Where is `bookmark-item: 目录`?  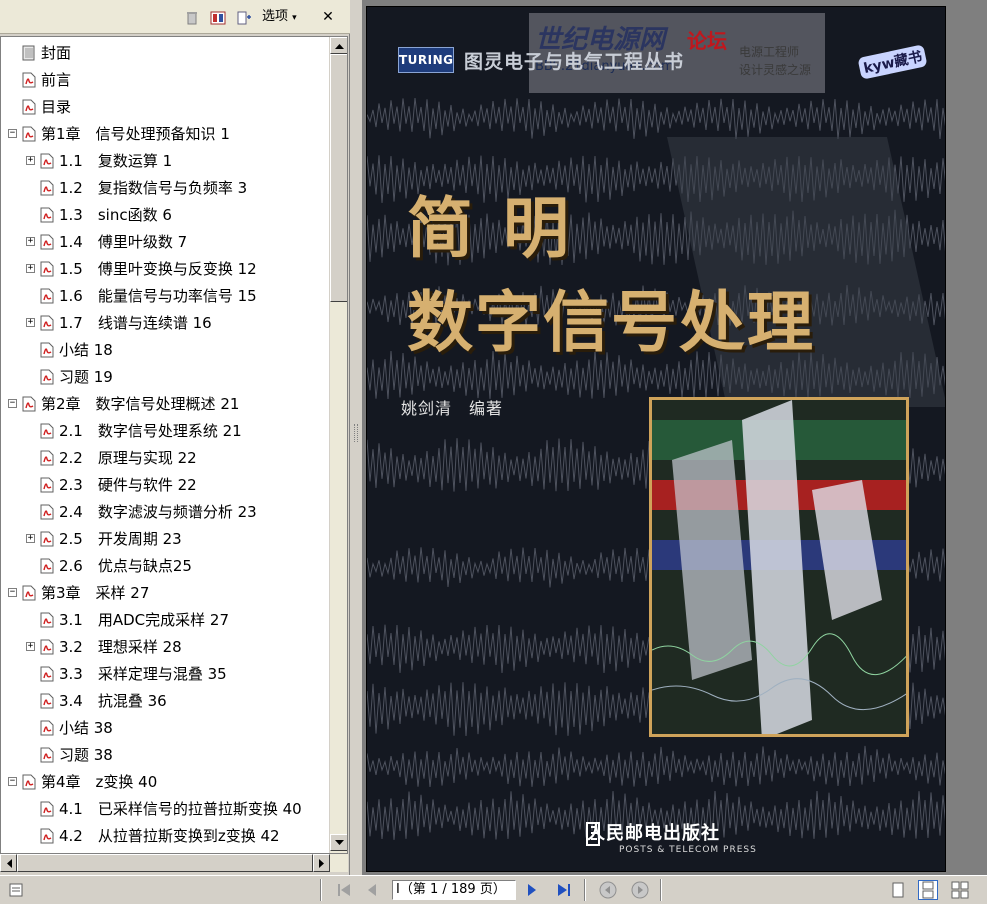 bookmark-item: 目录 is located at coordinates (165, 107).